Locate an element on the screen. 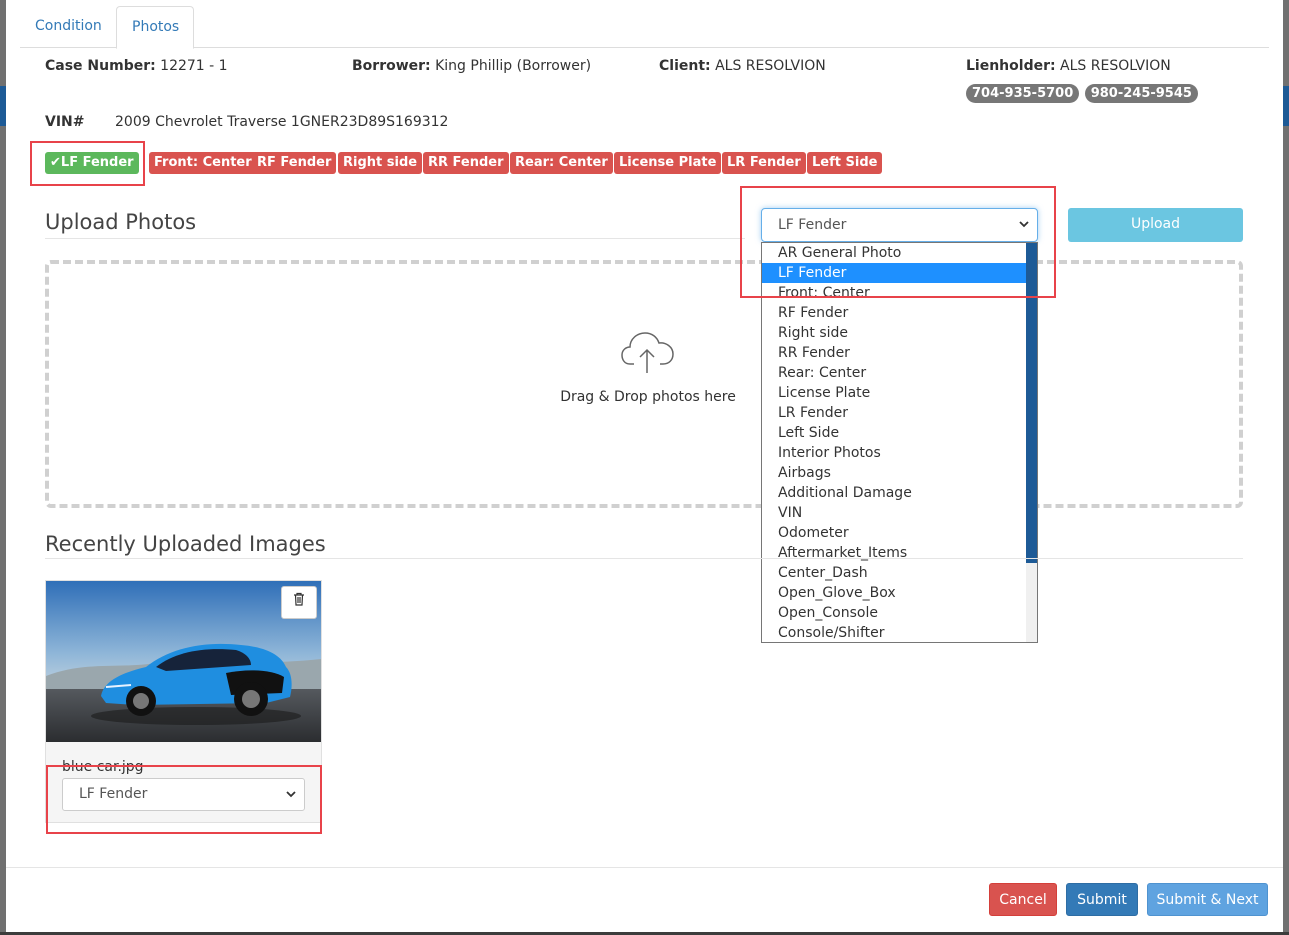 Image resolution: width=1289 pixels, height=935 pixels. dropdown-option: Open_Glove_Box is located at coordinates (894, 593).